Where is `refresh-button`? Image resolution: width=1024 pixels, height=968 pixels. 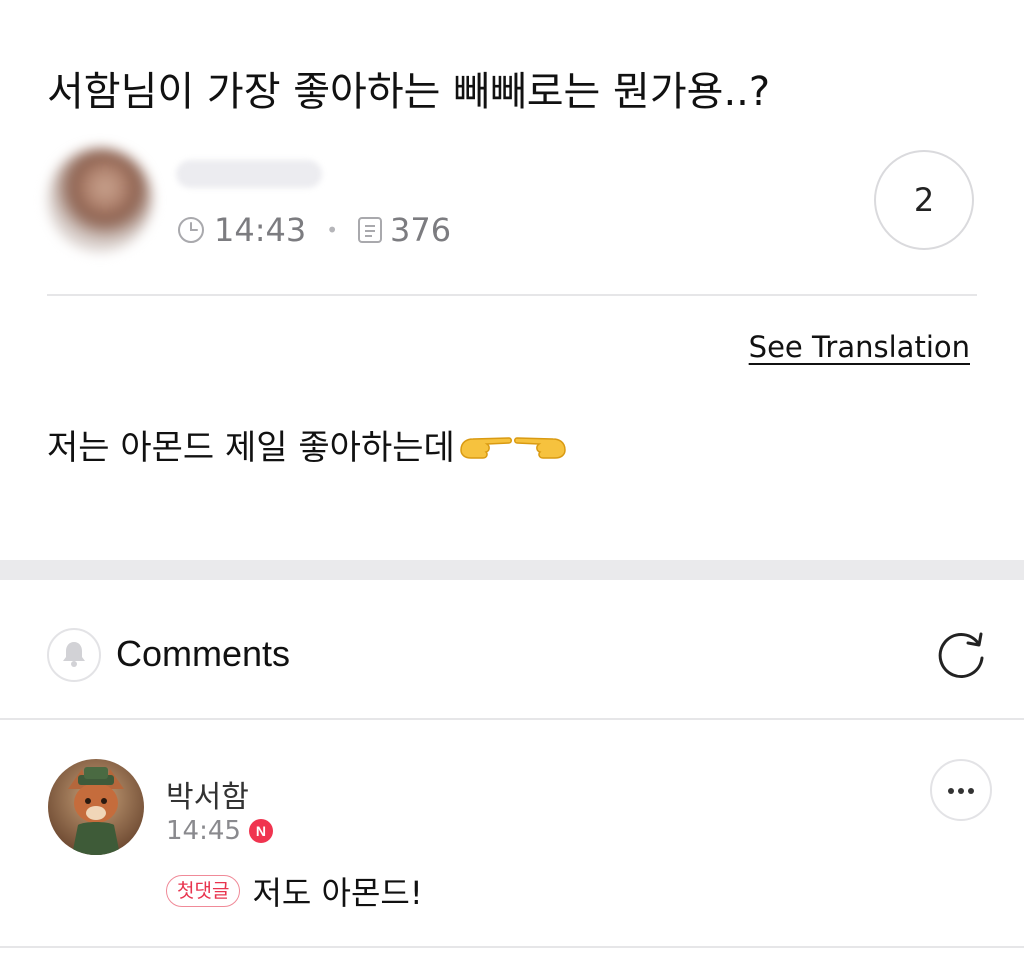
refresh-button is located at coordinates (962, 654).